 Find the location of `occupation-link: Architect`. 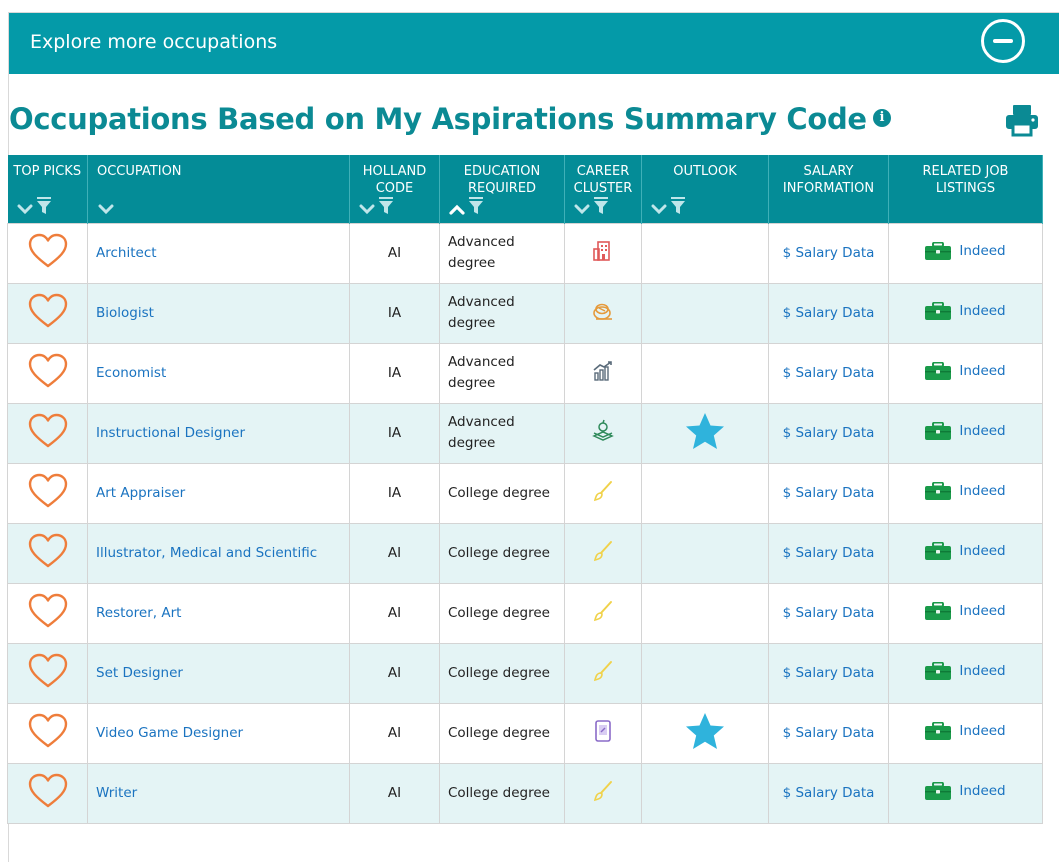

occupation-link: Architect is located at coordinates (126, 253).